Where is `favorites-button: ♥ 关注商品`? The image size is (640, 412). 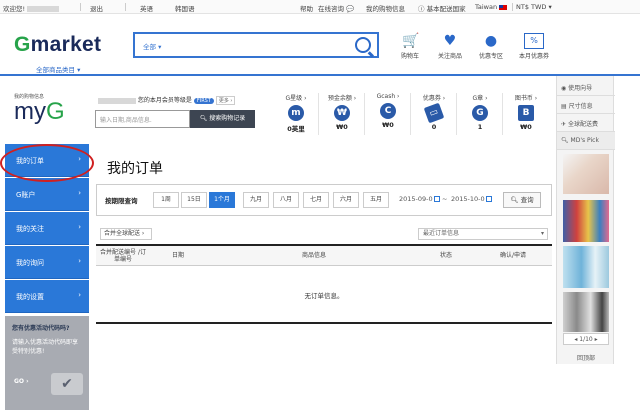 favorites-button: ♥ 关注商品 is located at coordinates (450, 46).